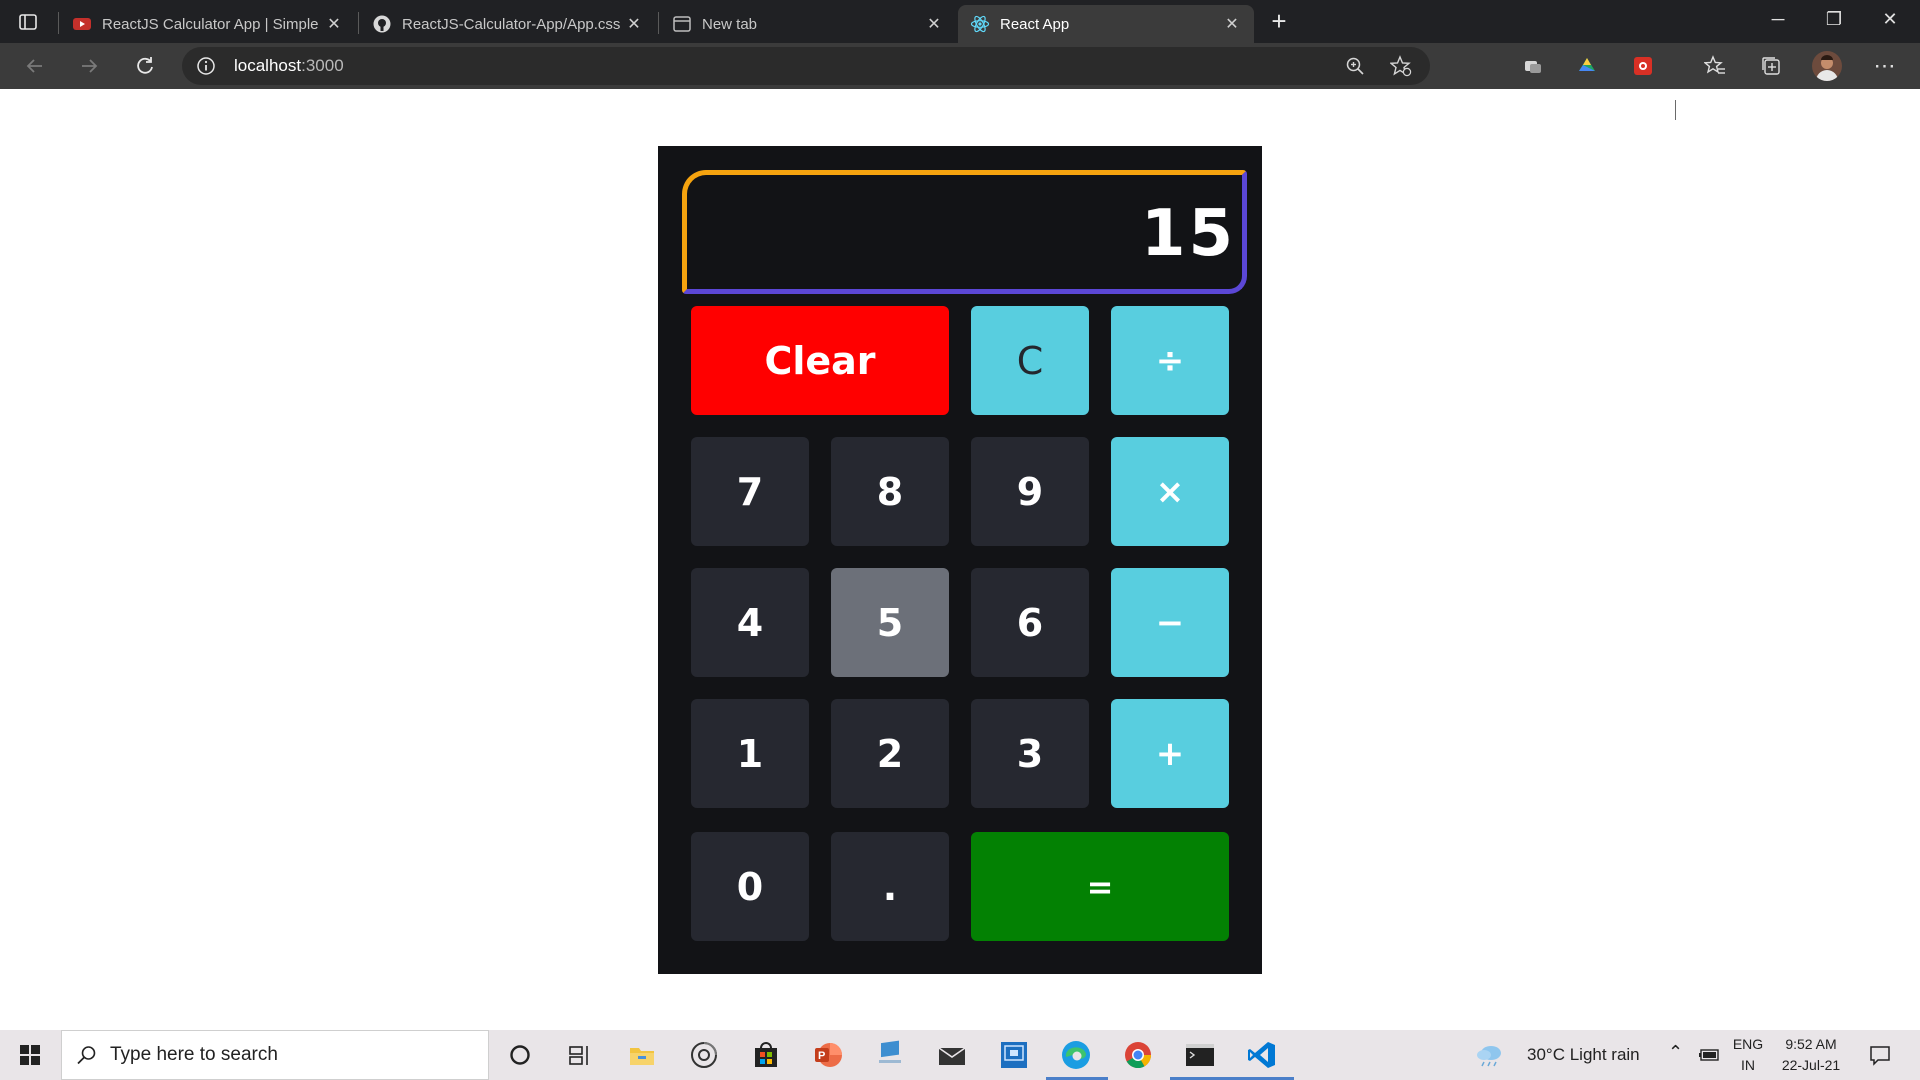  I want to click on tab-title: React App, so click(1035, 24).